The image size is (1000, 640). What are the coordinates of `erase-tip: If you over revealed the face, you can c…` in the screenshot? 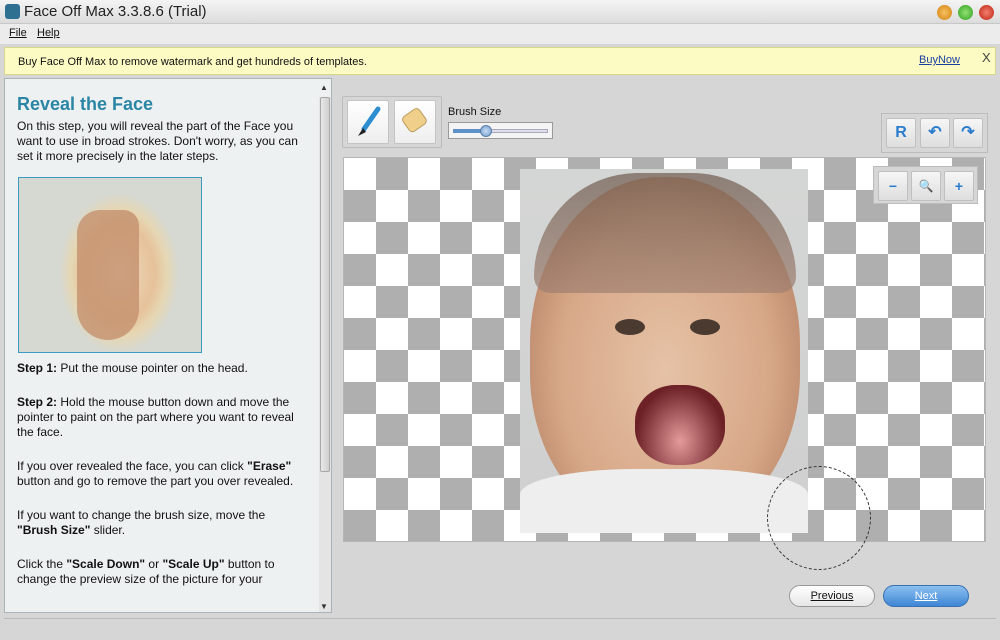 It's located at (155, 473).